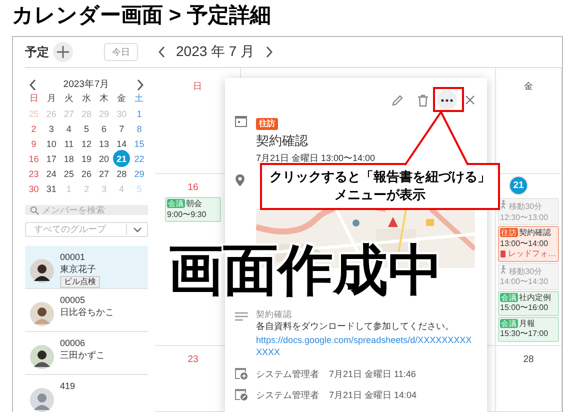  I want to click on calendar-day: 16, so click(34, 158).